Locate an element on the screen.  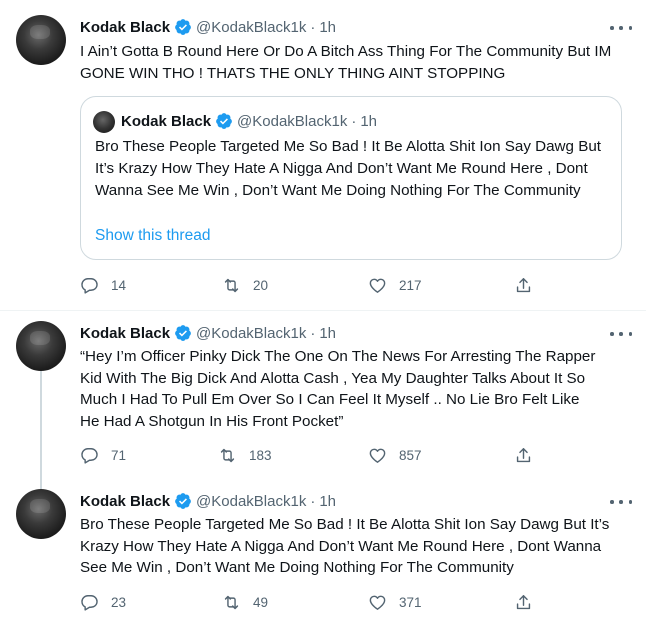
like-button: 857 is located at coordinates (395, 455).